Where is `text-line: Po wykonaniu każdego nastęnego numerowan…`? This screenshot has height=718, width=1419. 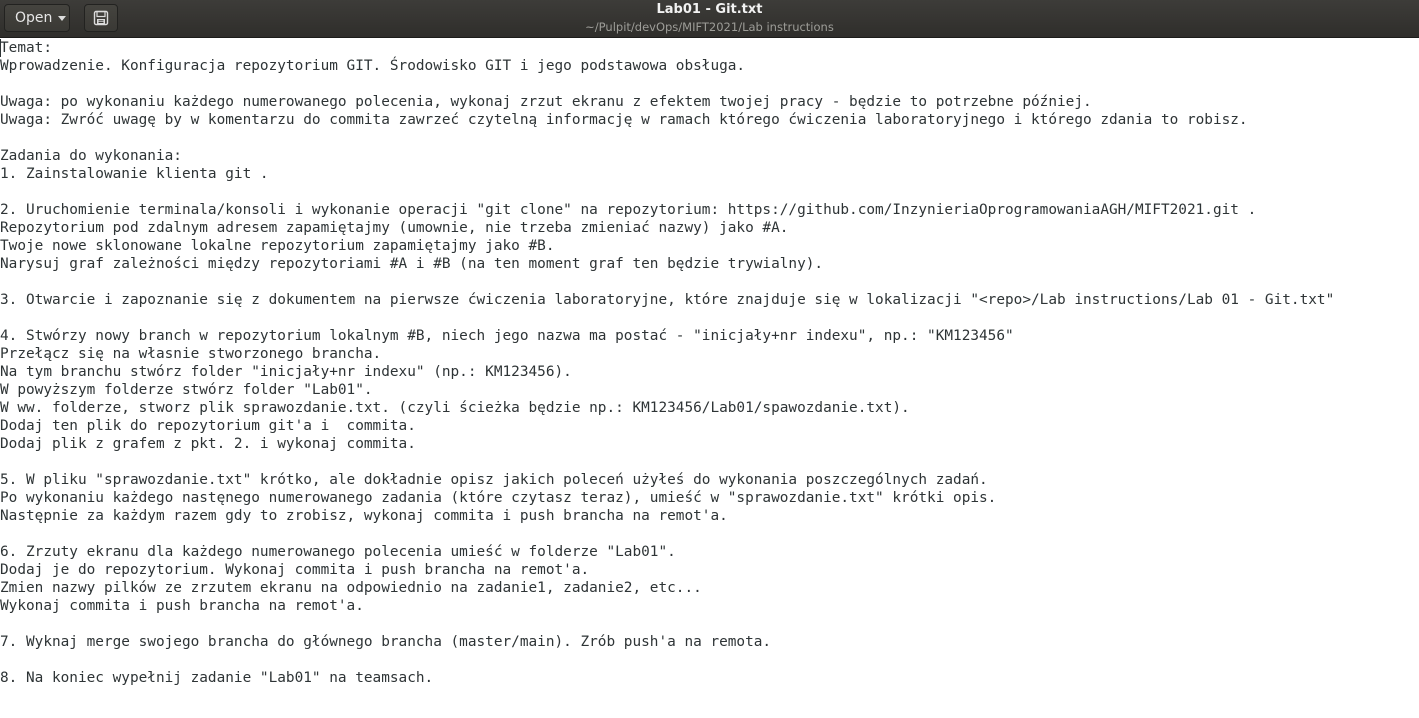 text-line: Po wykonaniu każdego nastęnego numerowan… is located at coordinates (498, 498).